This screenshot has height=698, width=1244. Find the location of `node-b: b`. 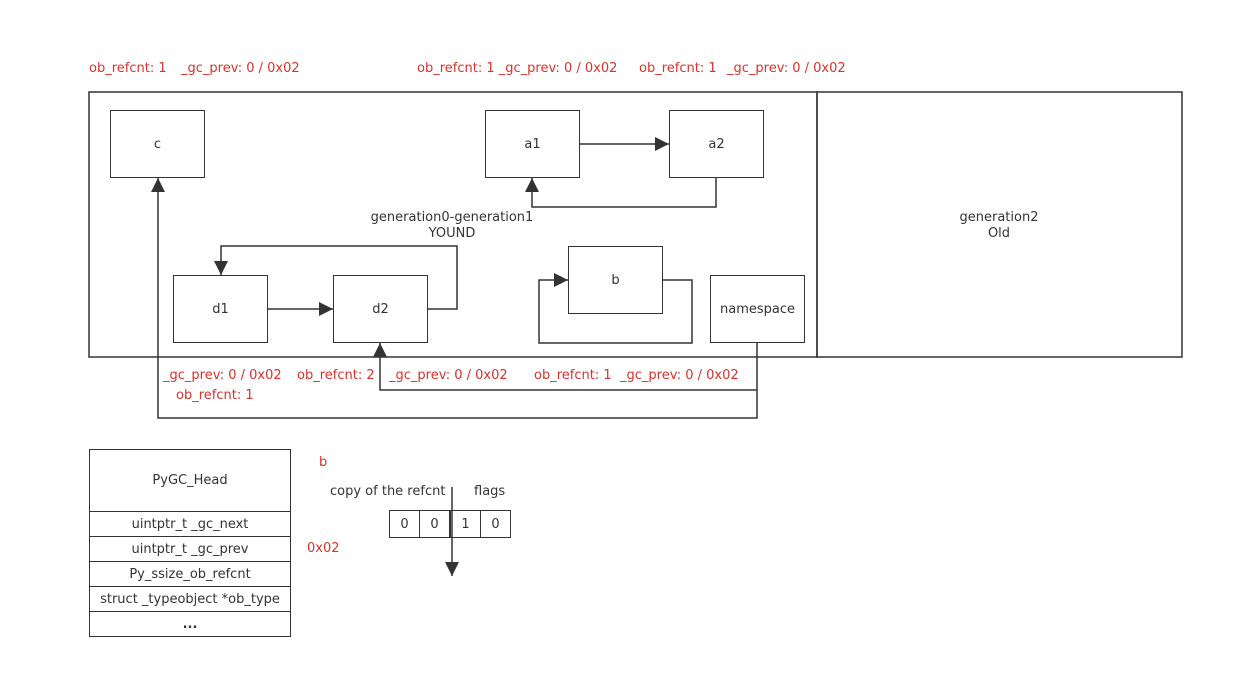

node-b: b is located at coordinates (615, 280).